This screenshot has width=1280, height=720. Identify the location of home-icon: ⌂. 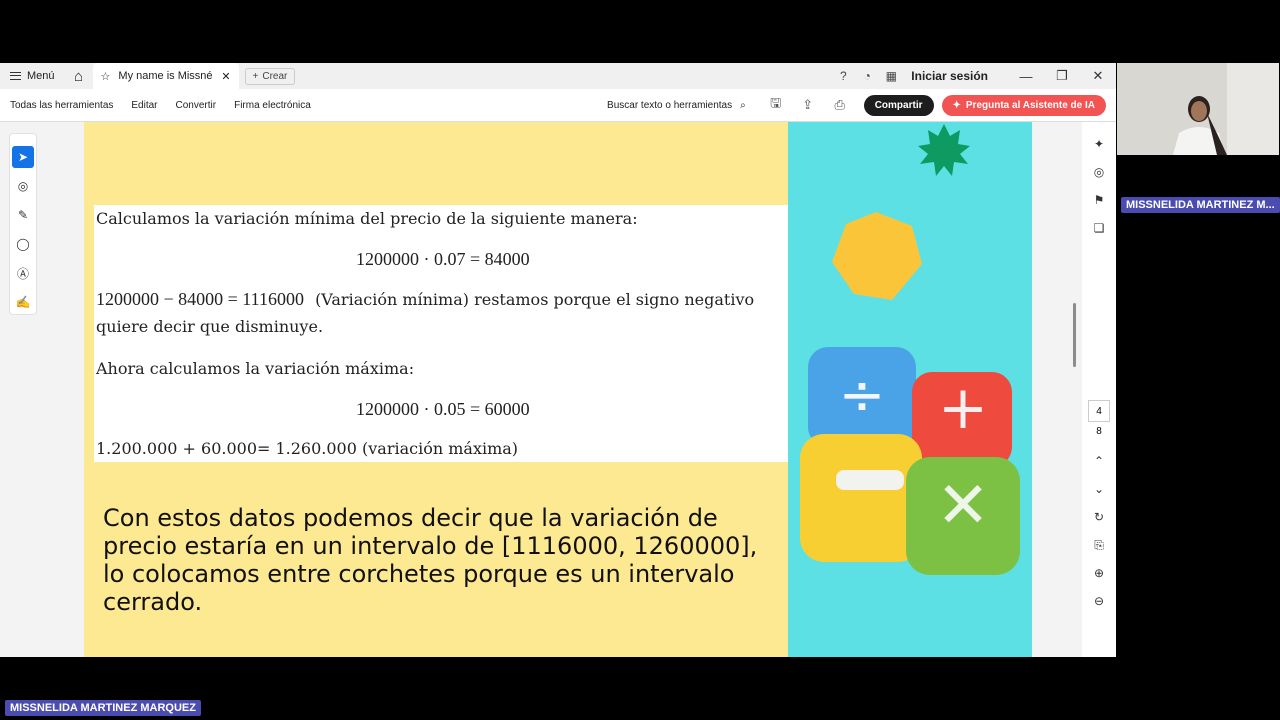
(79, 76).